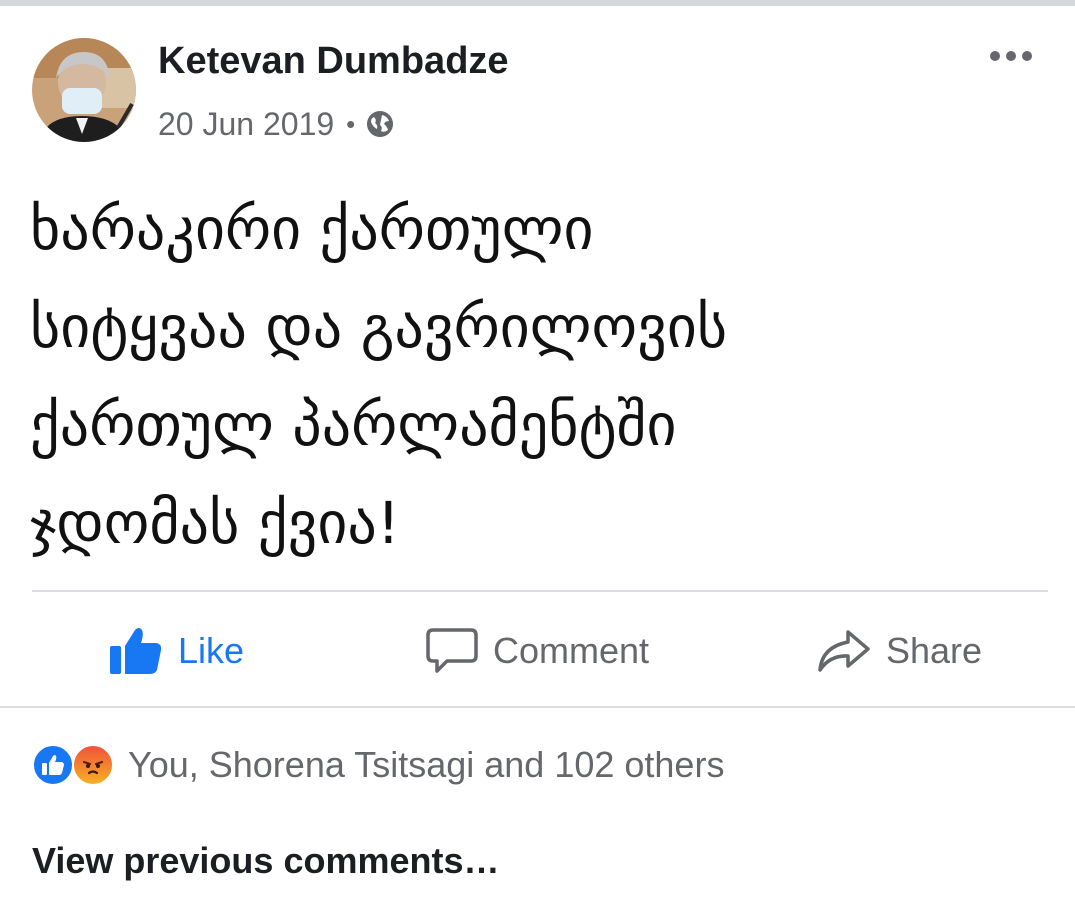 This screenshot has width=1075, height=919. Describe the element at coordinates (380, 124) in the screenshot. I see `globe-icon` at that location.